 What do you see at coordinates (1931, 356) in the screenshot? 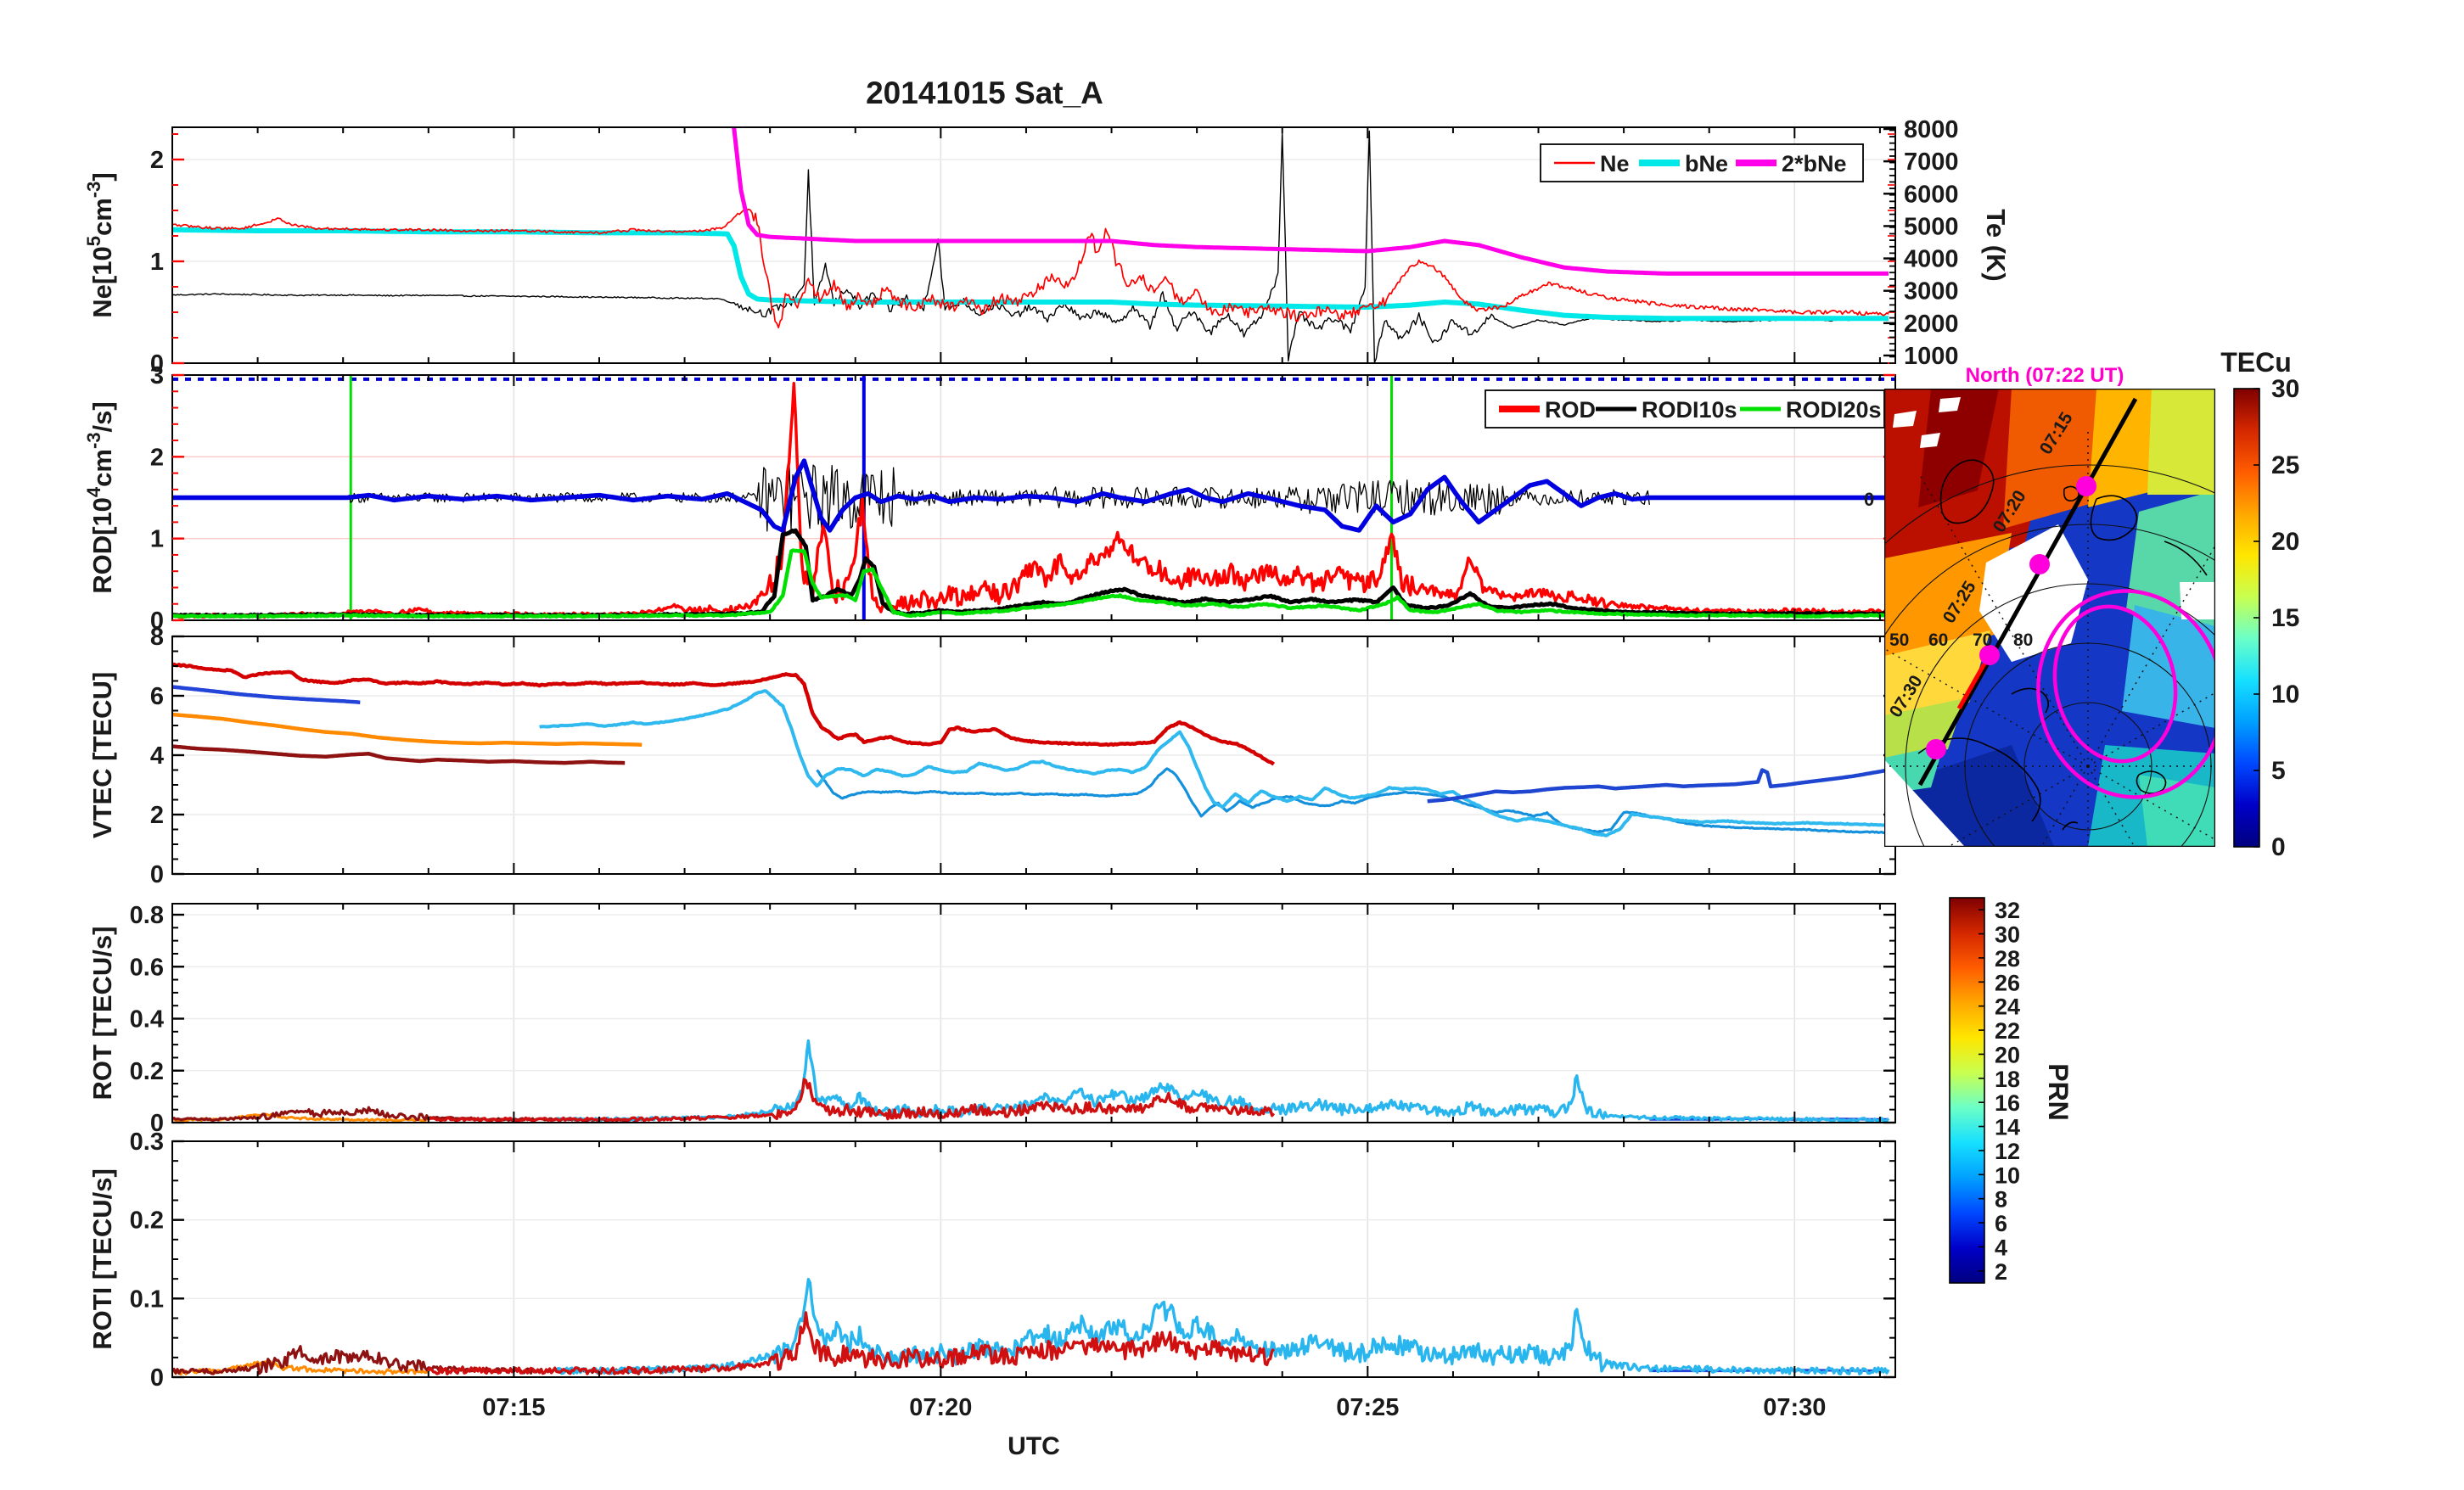
I see `te-tick: 1000` at bounding box center [1931, 356].